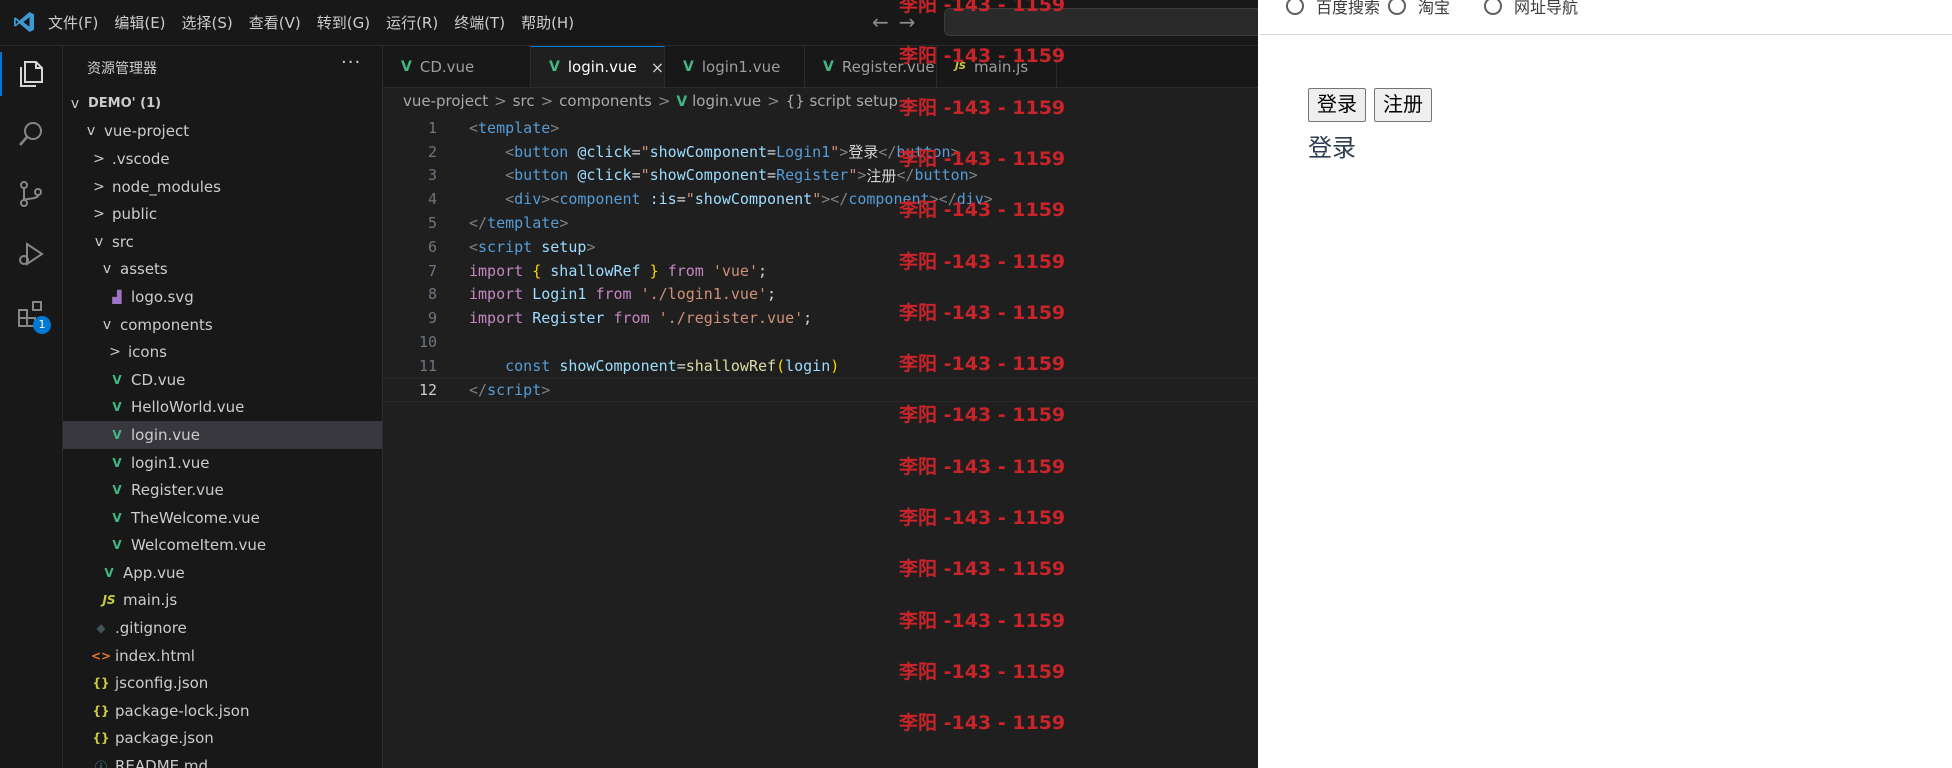 The height and width of the screenshot is (768, 1952). I want to click on line-number: 11, so click(427, 365).